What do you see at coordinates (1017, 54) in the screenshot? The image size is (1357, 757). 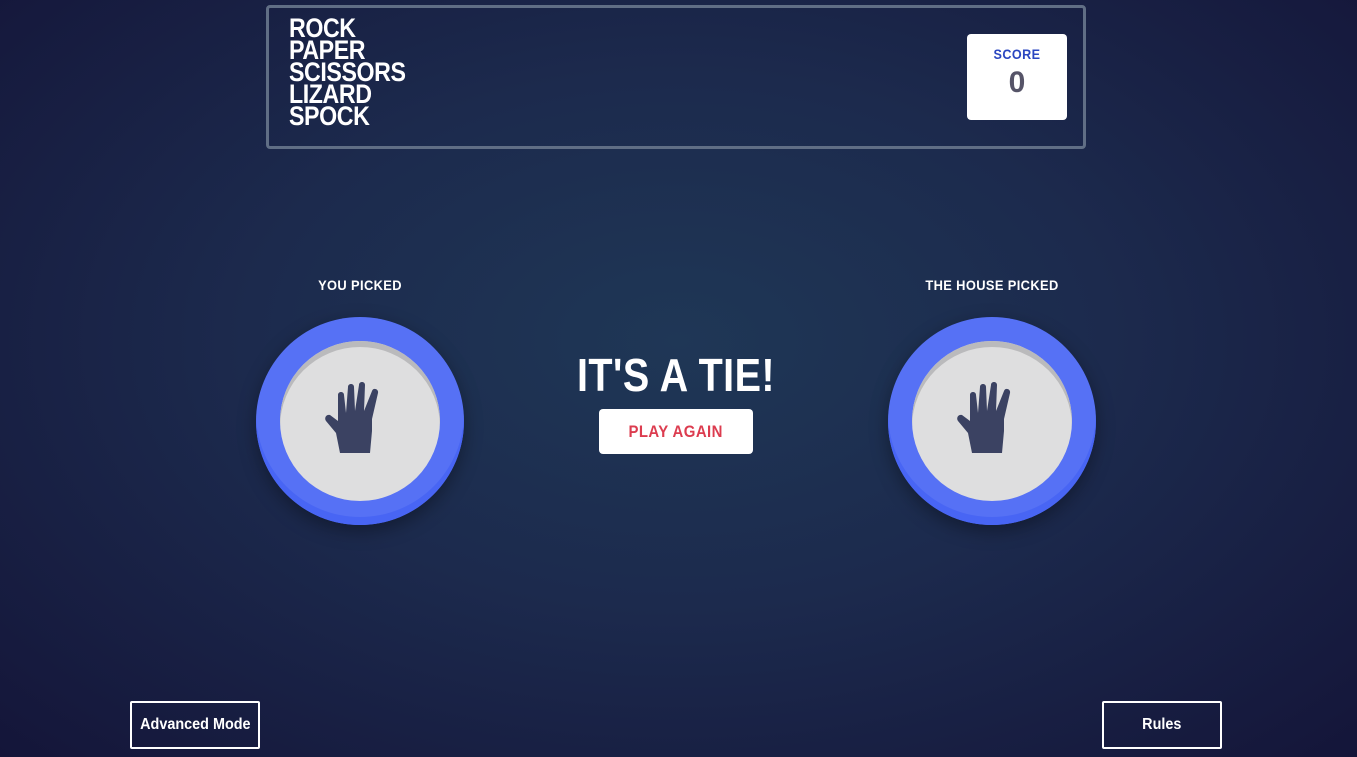 I see `score-label: SCORE` at bounding box center [1017, 54].